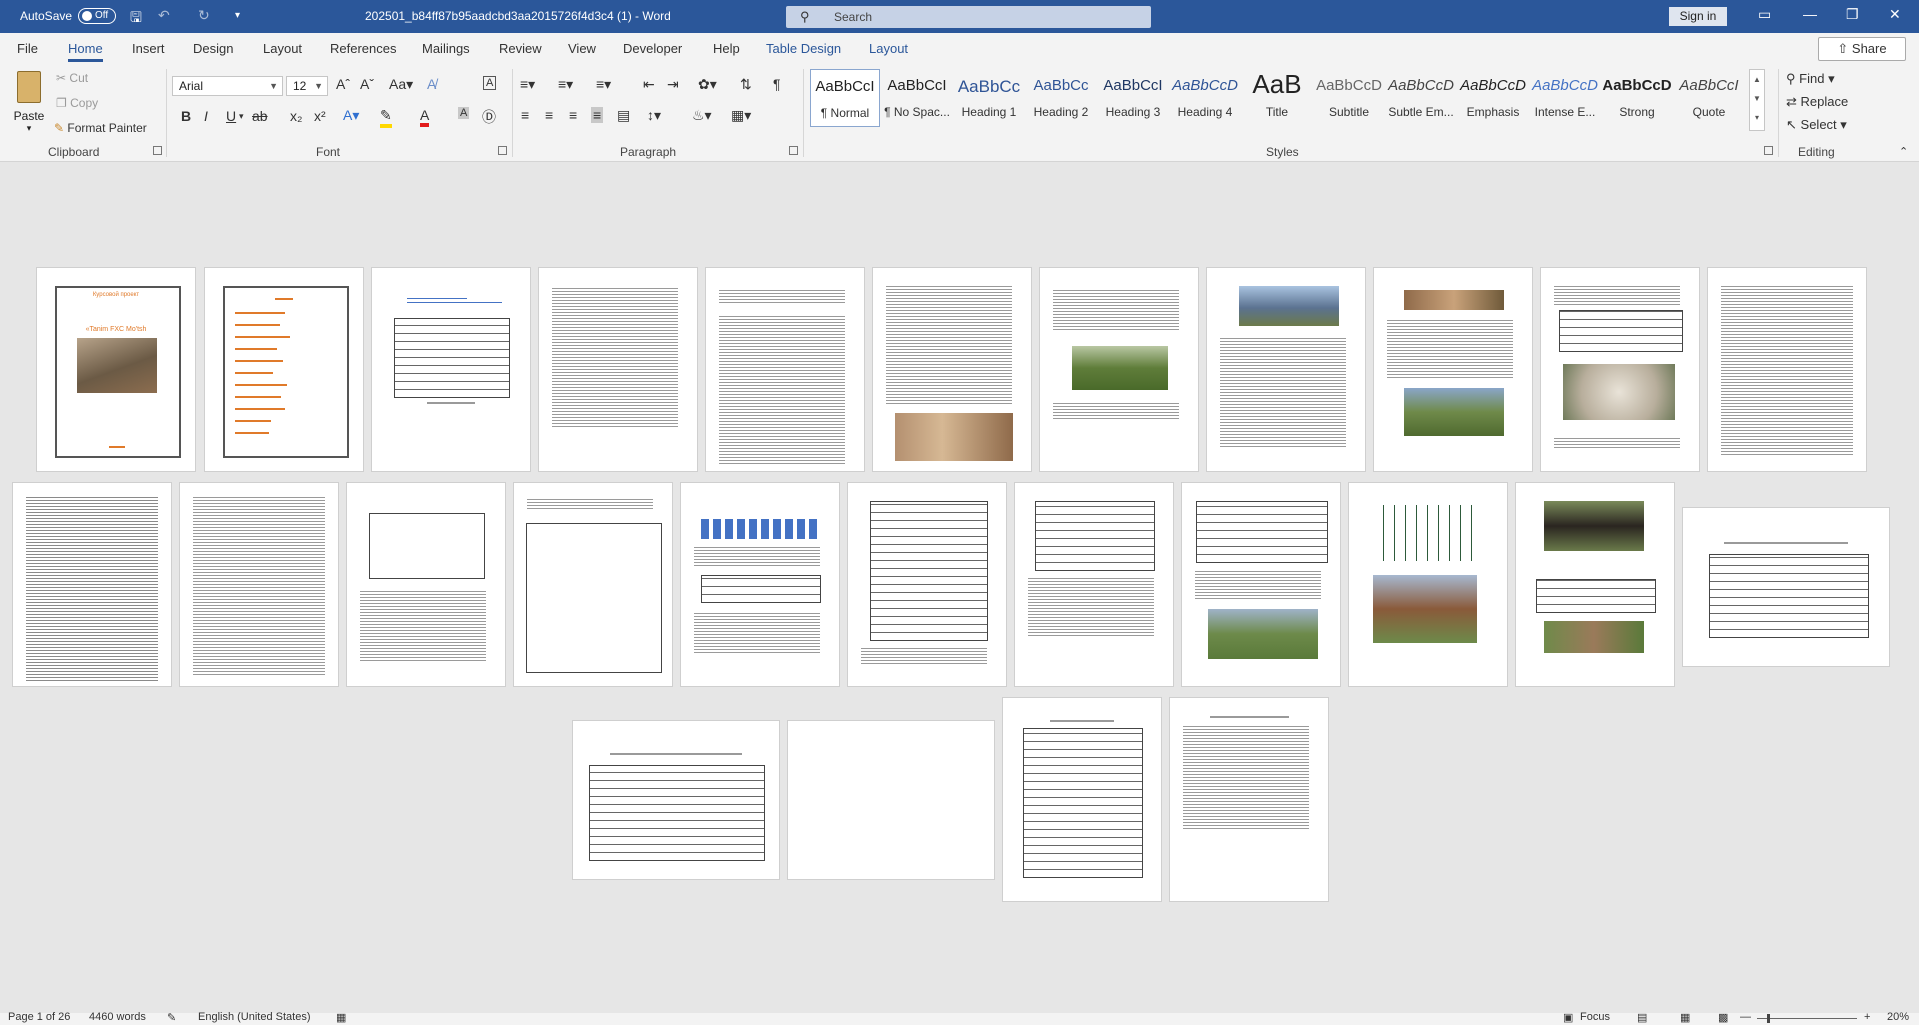  I want to click on restore-icon: ❐, so click(1852, 14).